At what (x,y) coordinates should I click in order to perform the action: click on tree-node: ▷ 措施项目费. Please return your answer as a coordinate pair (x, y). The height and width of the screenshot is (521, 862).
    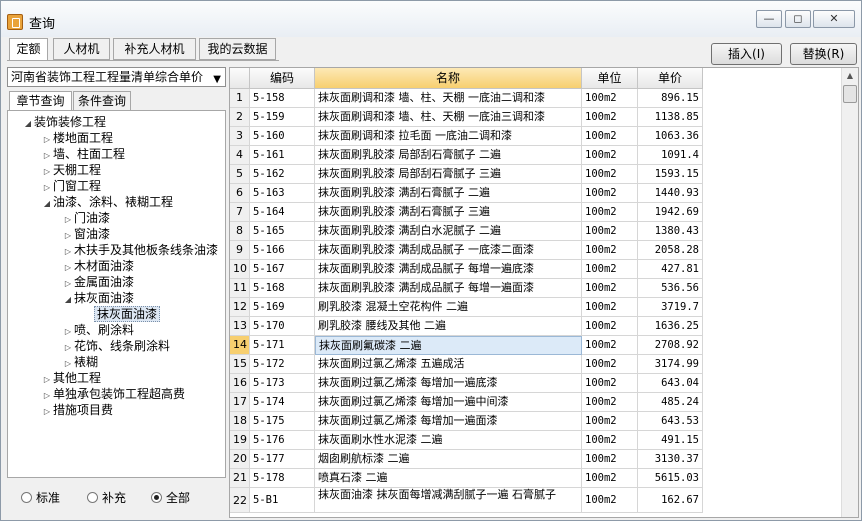
    Looking at the image, I should click on (77, 410).